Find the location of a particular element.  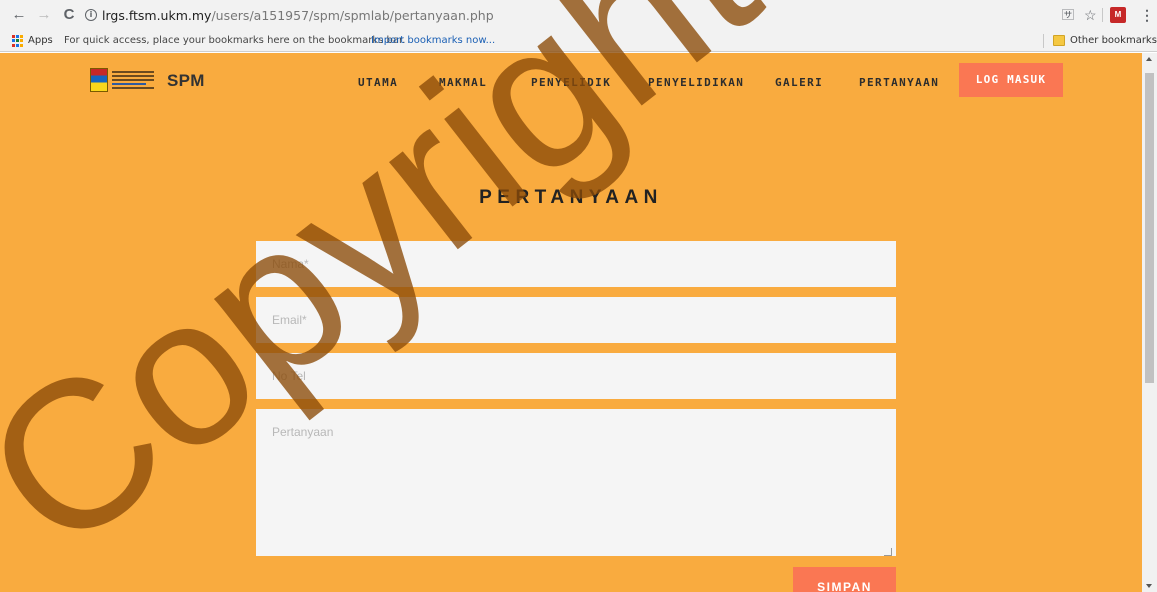

nav-item-makmal: MAKMAL is located at coordinates (463, 82).